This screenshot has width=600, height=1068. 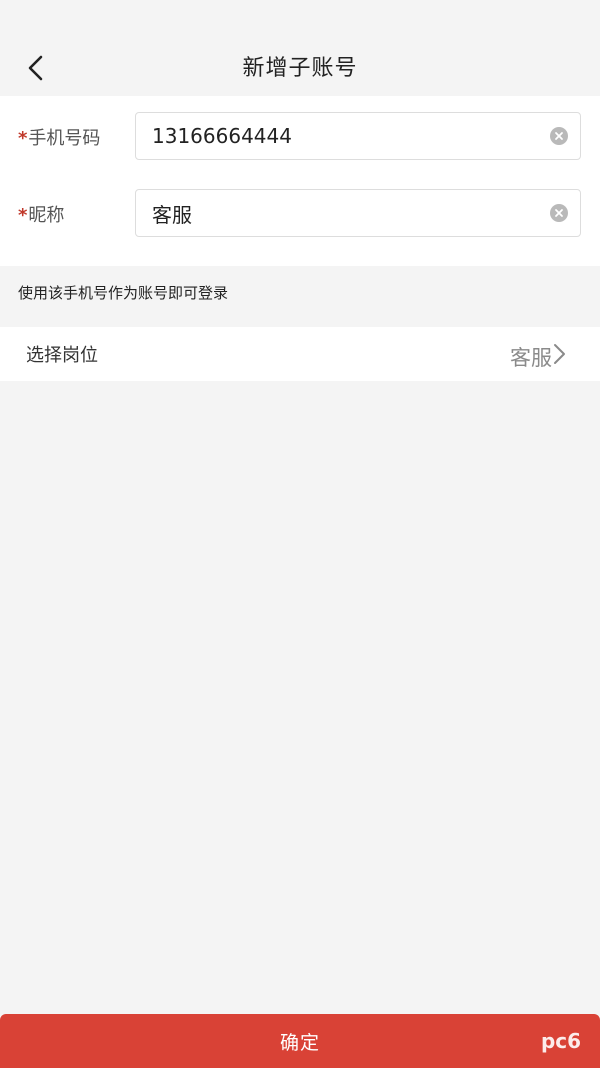 I want to click on position-label: 选择岗位, so click(x=62, y=355).